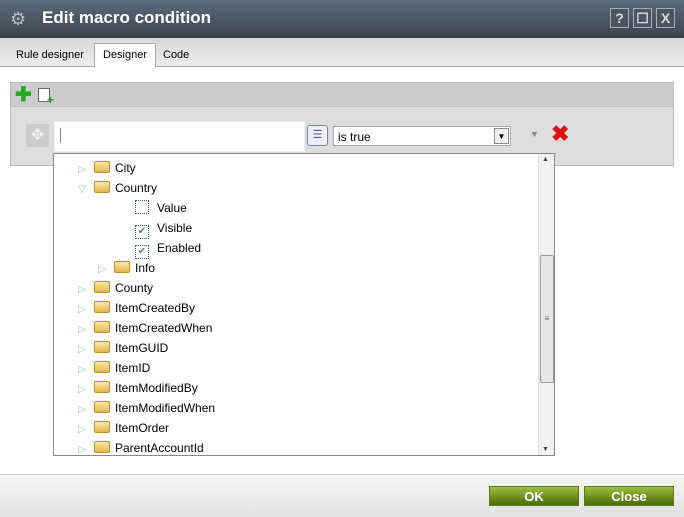  Describe the element at coordinates (342, 95) in the screenshot. I see `panel-toolbar: ✚` at that location.